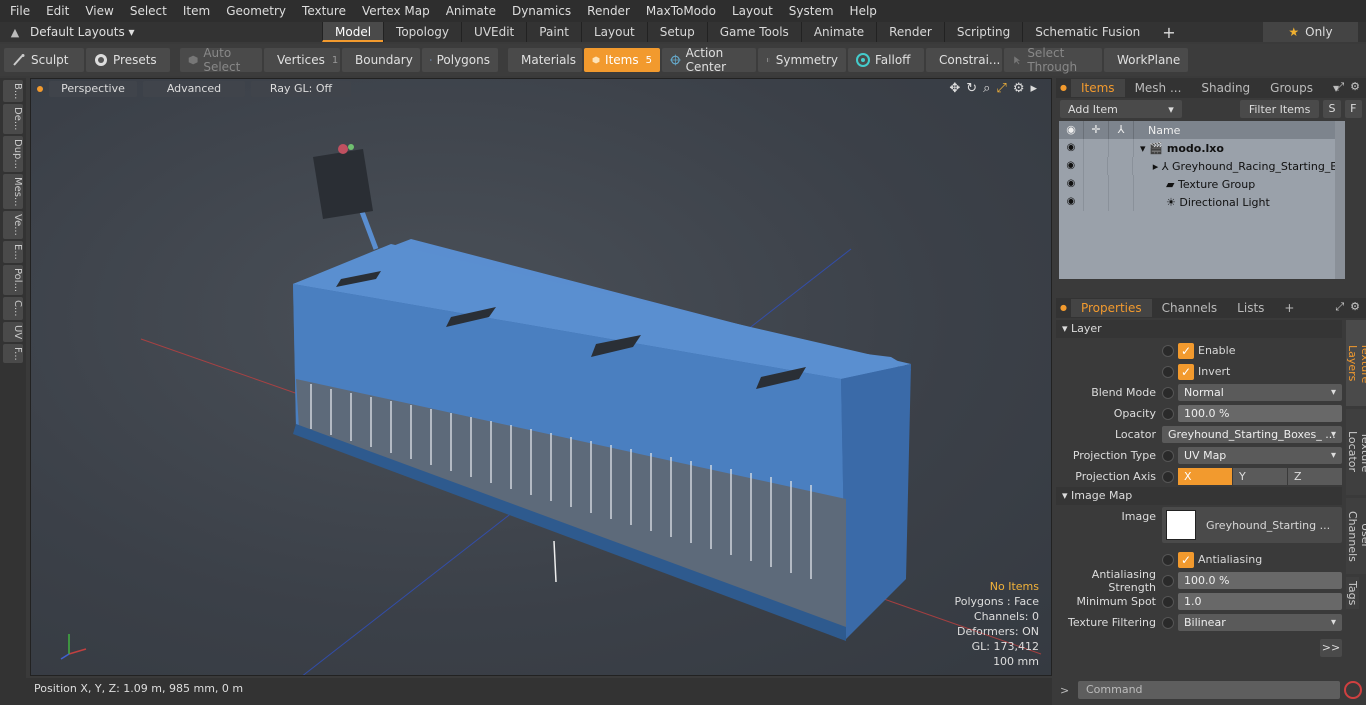 The image size is (1366, 705). What do you see at coordinates (1202, 184) in the screenshot?
I see `tree-row-texture-group: ◉ ▰ Texture Group` at bounding box center [1202, 184].